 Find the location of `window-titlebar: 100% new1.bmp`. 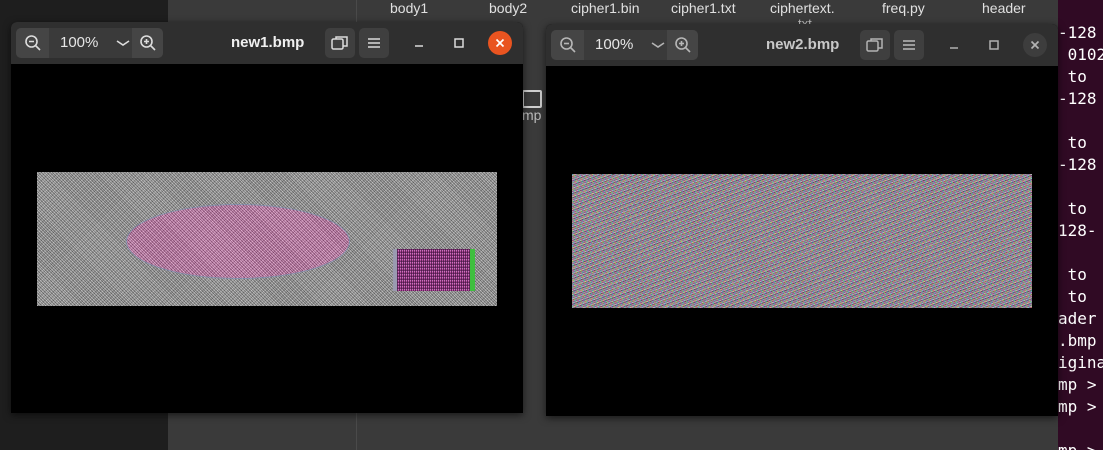

window-titlebar: 100% new1.bmp is located at coordinates (267, 43).